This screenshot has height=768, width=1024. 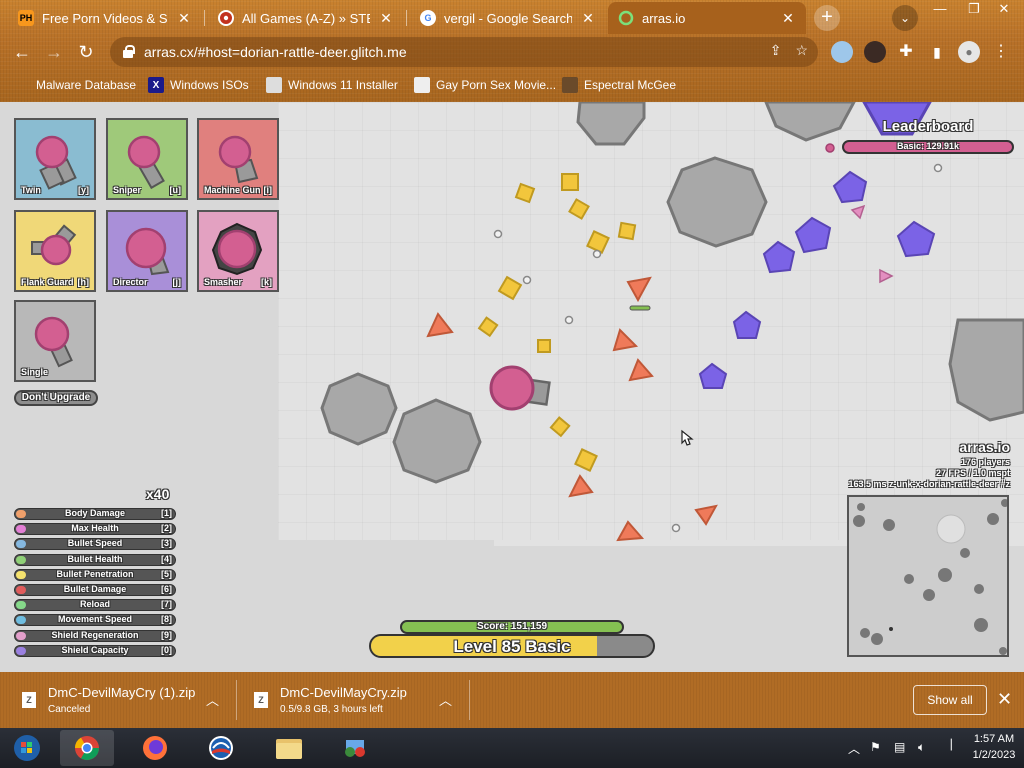 I want to click on upgrade-label: Flank Guard [h], so click(x=55, y=282).